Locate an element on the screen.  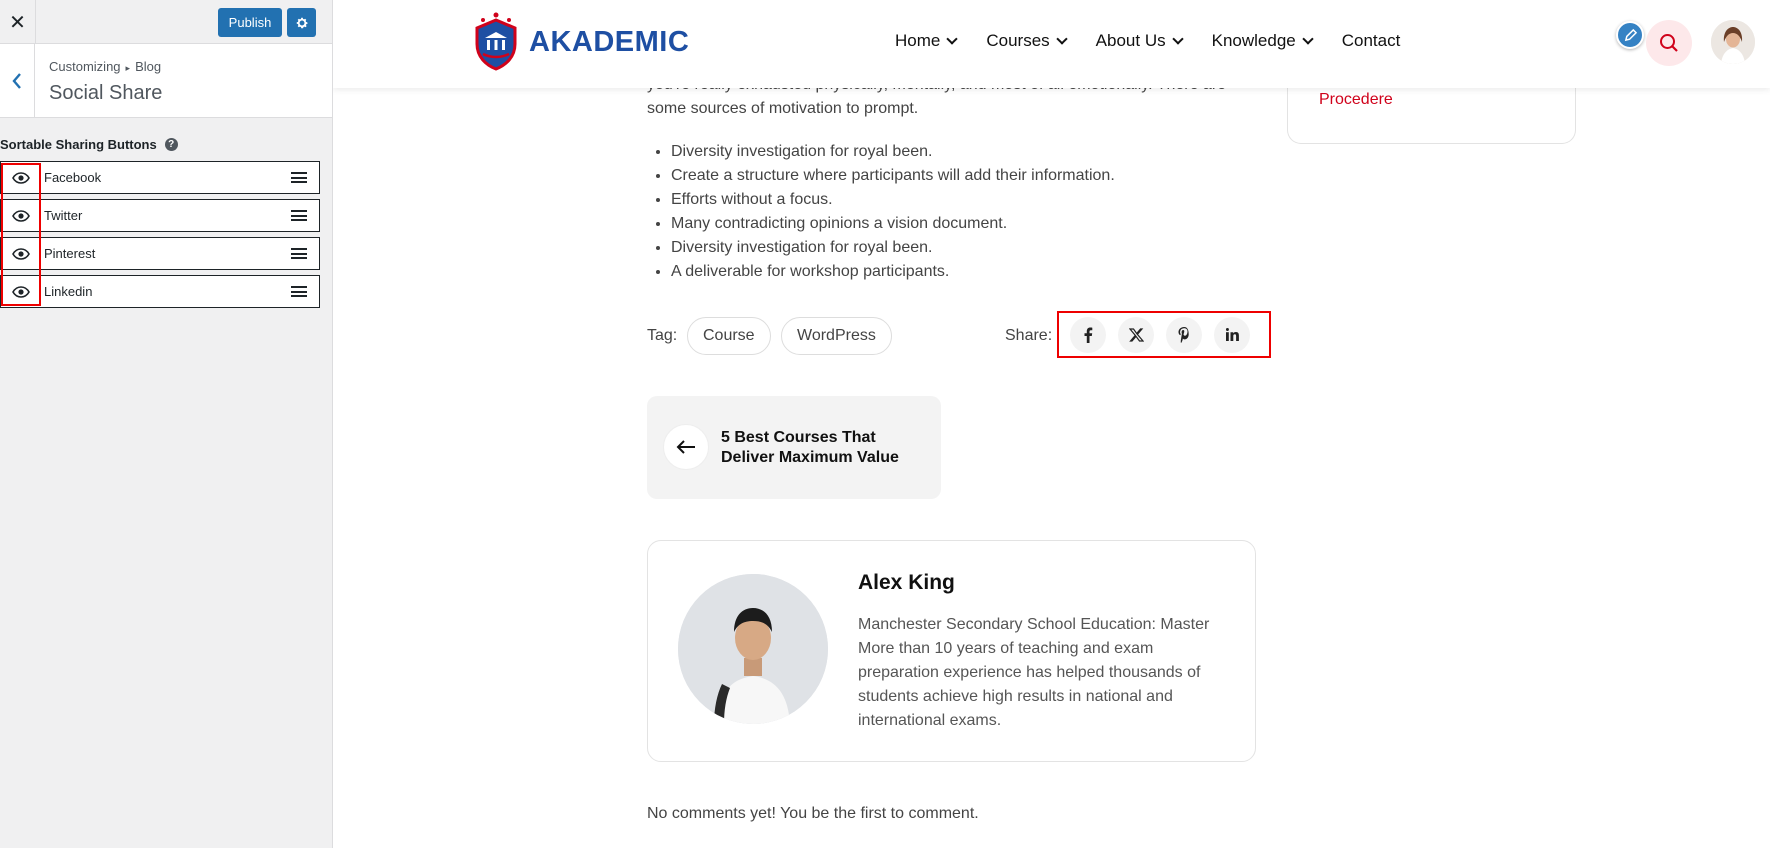
logo-text: AKADEMIC is located at coordinates (609, 41).